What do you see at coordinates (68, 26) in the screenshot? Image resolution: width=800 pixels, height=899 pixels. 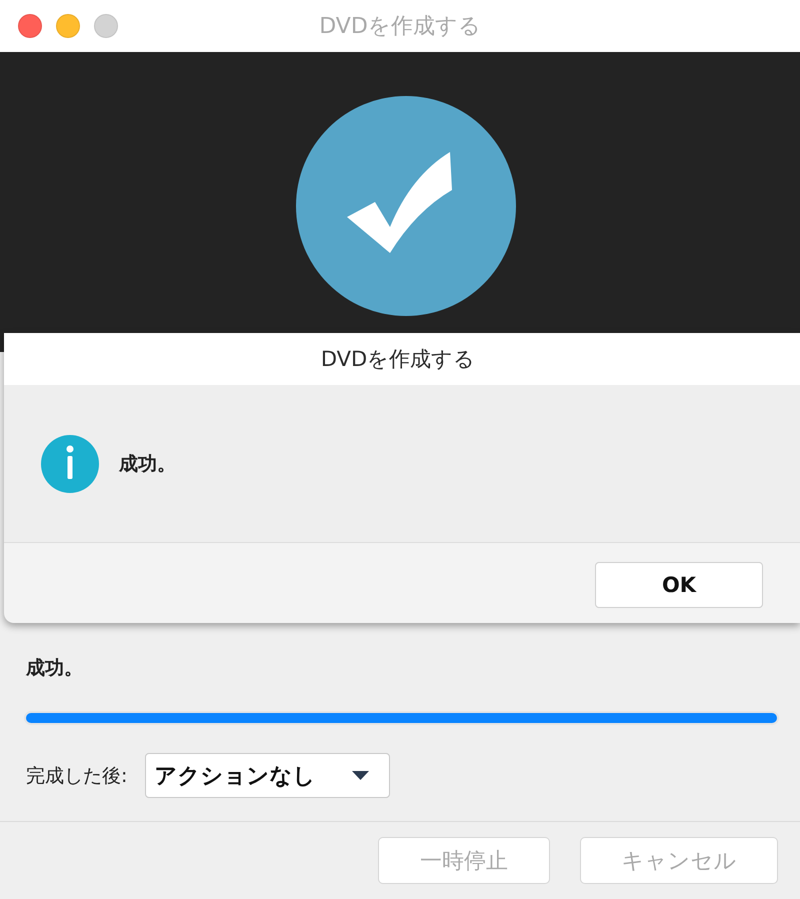 I see `minimize-window-button` at bounding box center [68, 26].